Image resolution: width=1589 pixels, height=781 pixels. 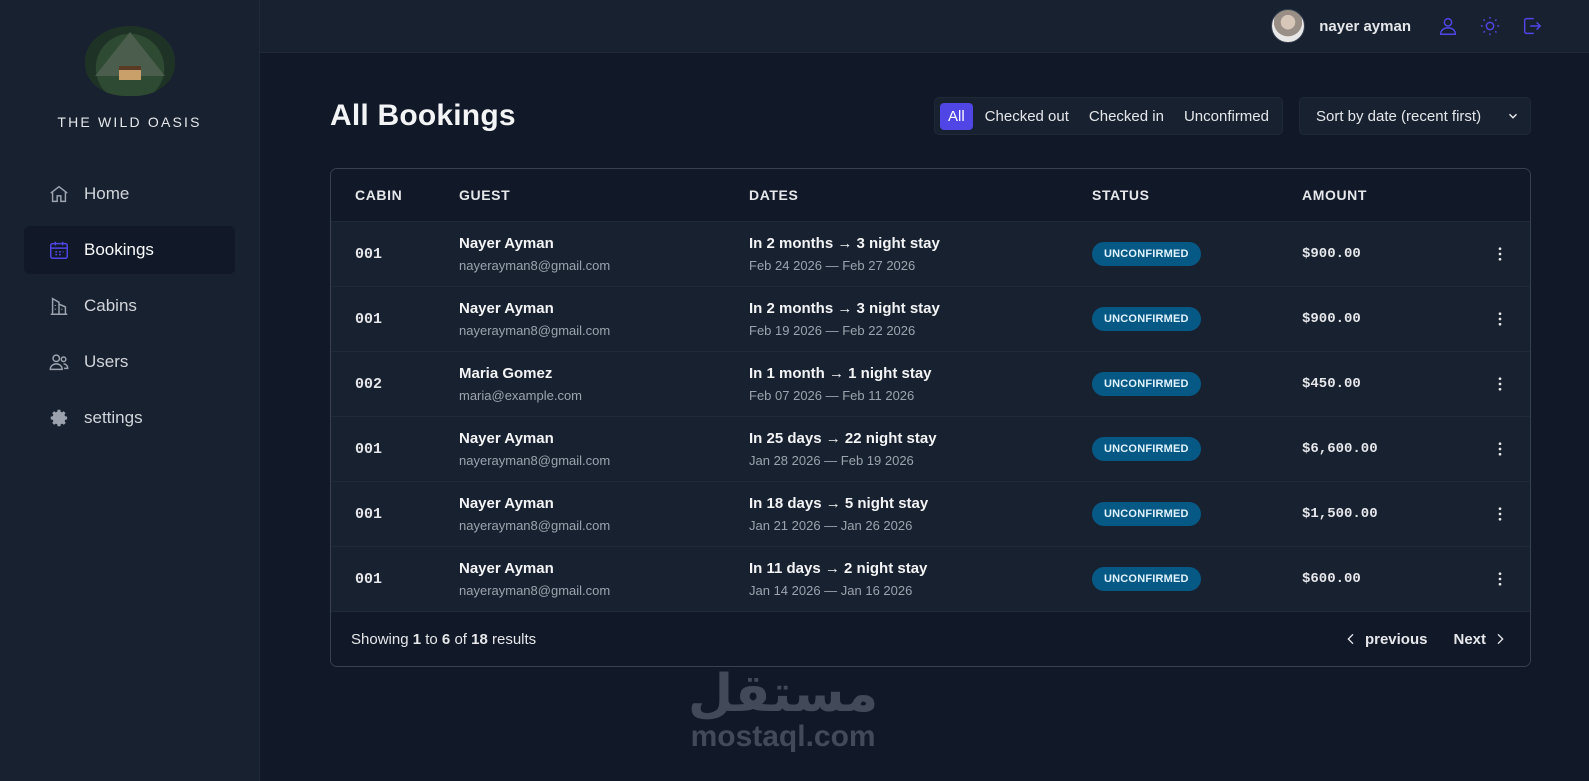 What do you see at coordinates (59, 362) in the screenshot?
I see `users-icon` at bounding box center [59, 362].